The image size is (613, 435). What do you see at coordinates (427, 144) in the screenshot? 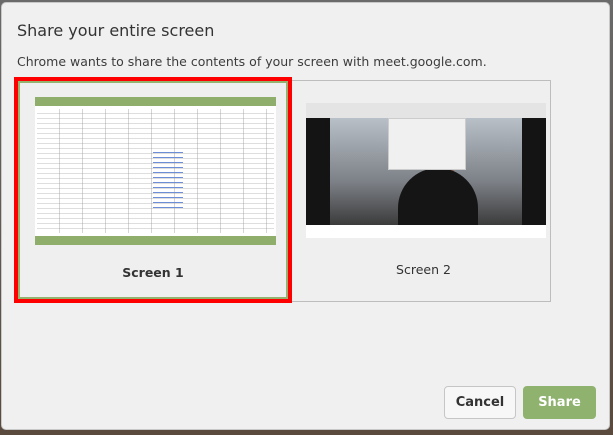
I see `nested-dialog-preview` at bounding box center [427, 144].